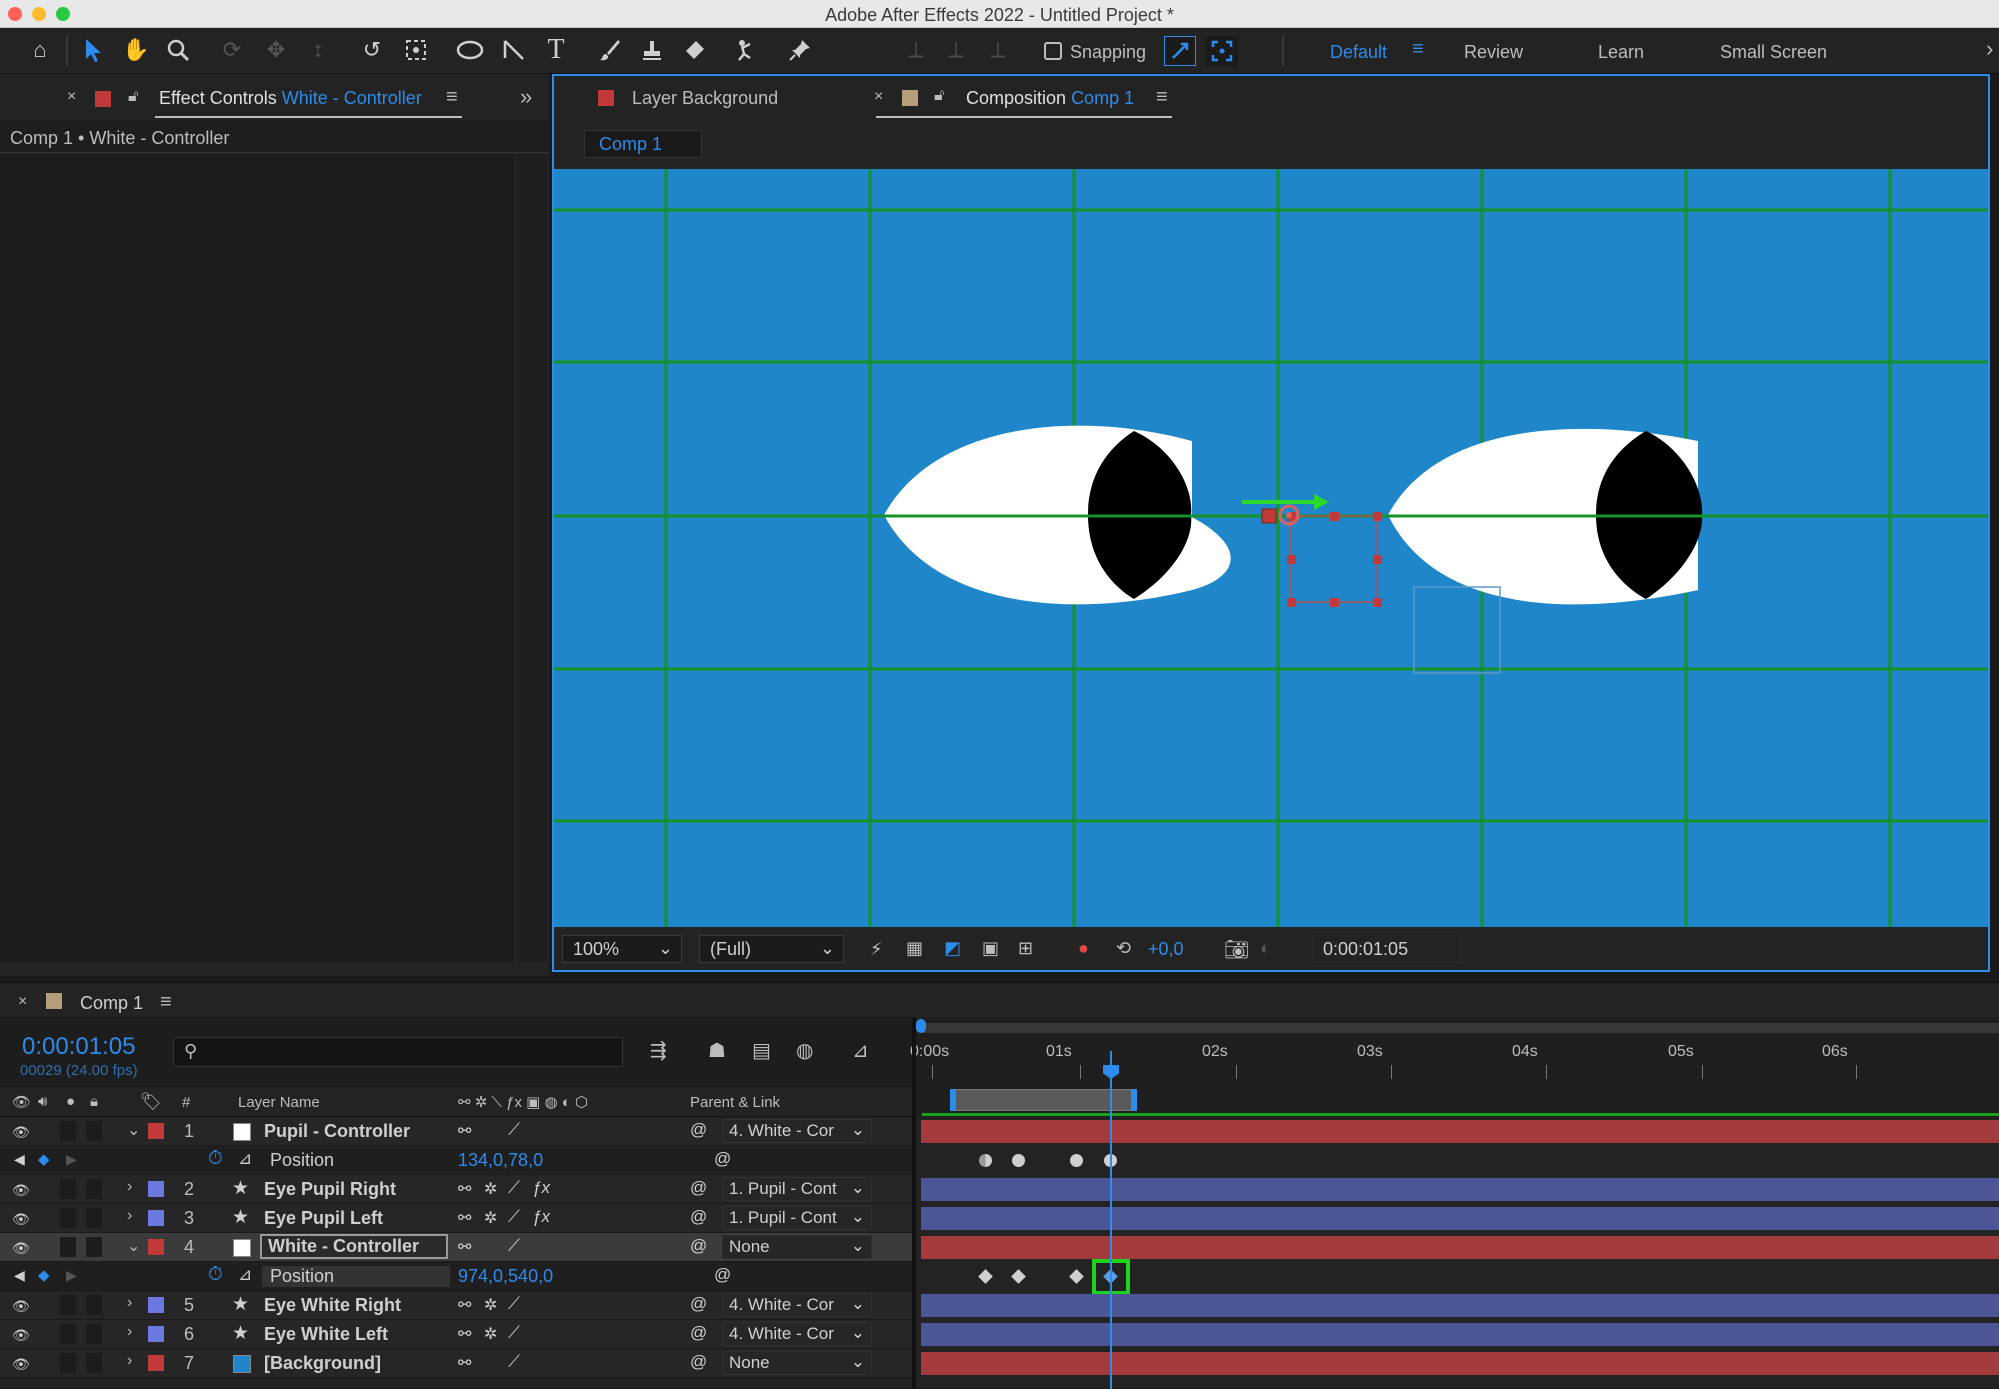  What do you see at coordinates (1083, 948) in the screenshot?
I see `channels-icon: ●` at bounding box center [1083, 948].